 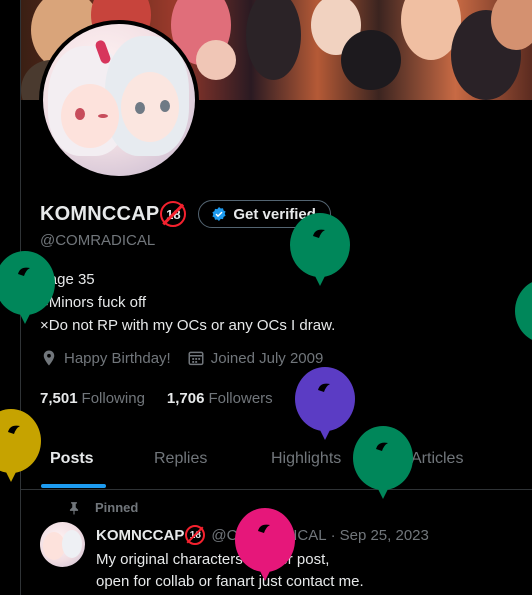 What do you see at coordinates (195, 535) in the screenshot?
I see `post-age-badge: 18` at bounding box center [195, 535].